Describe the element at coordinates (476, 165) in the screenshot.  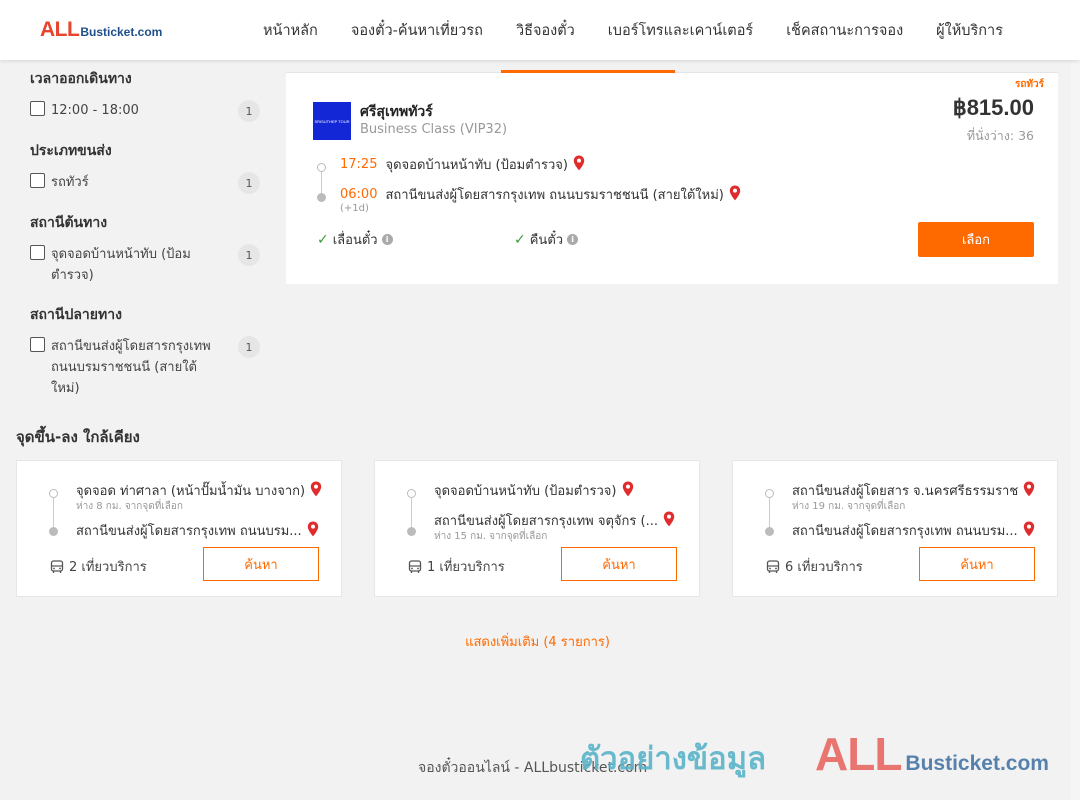
I see `depart-stop-name: จุดจอดบ้านหน้าทับ (ป้อมตำรวจ)` at that location.